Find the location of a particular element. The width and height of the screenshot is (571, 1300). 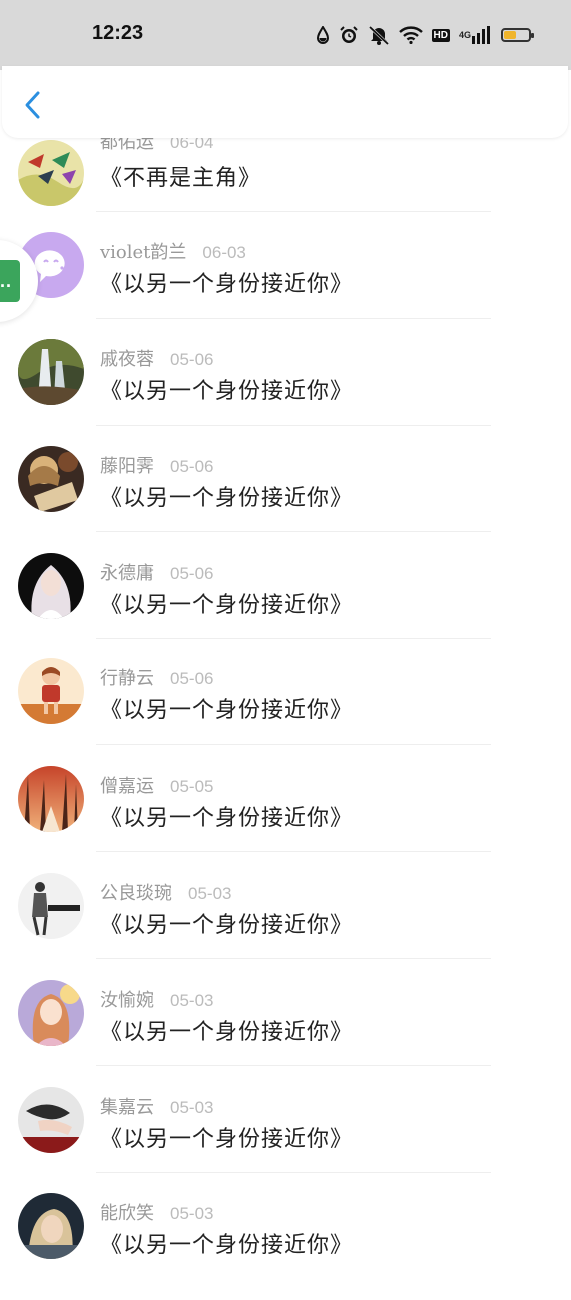

chevron-left-icon is located at coordinates (32, 105).